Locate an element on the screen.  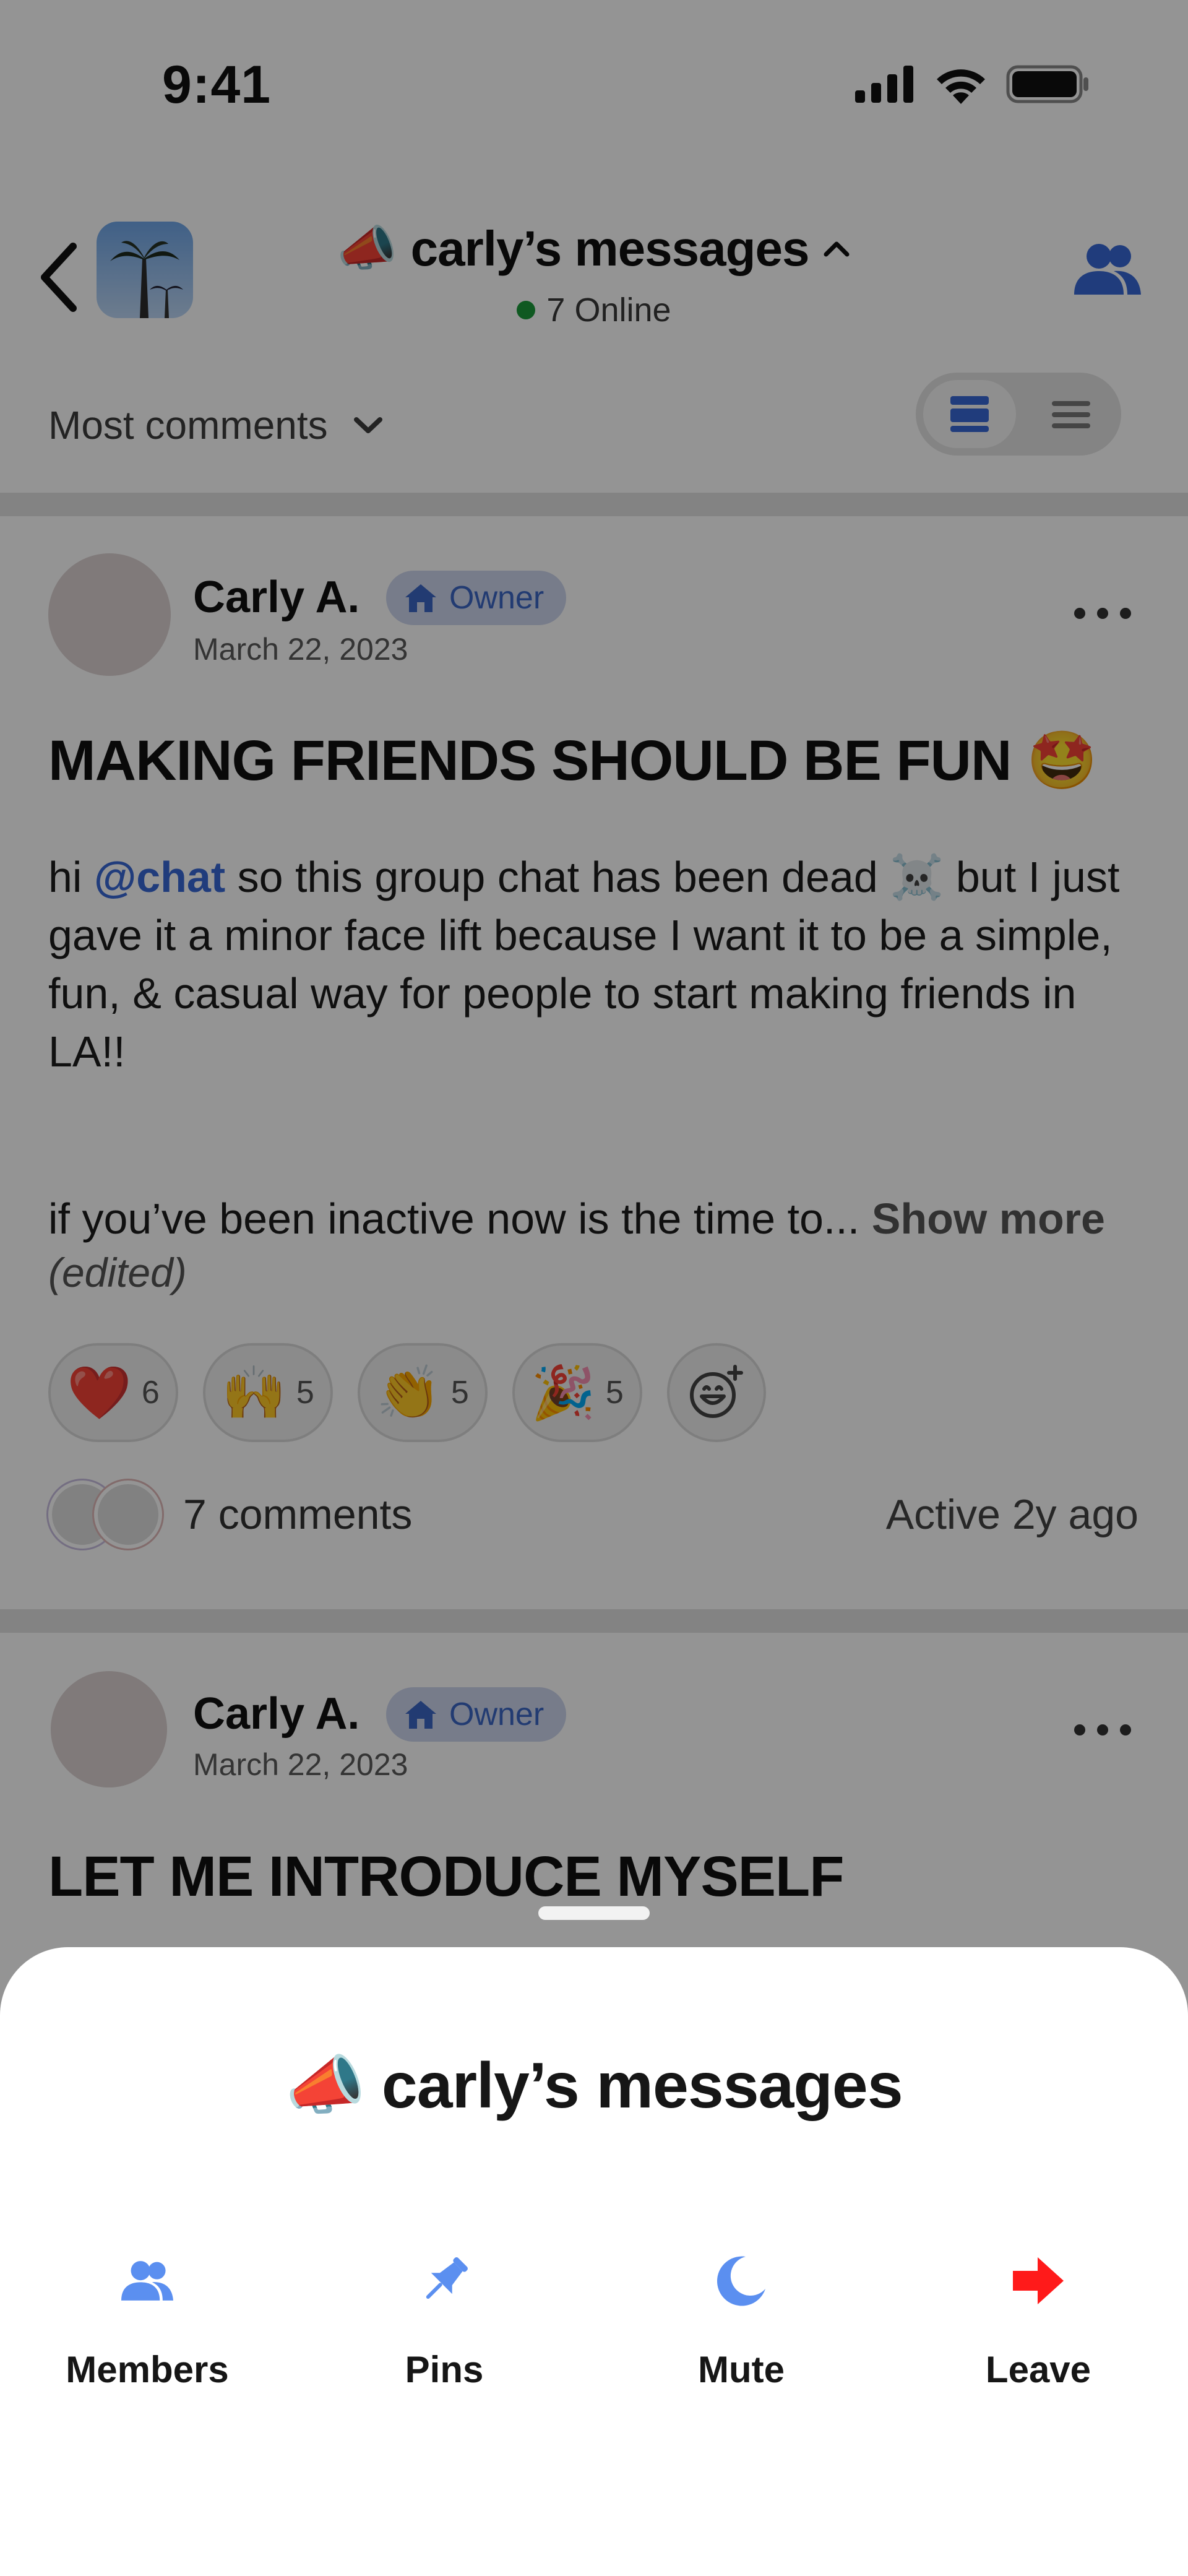
leave-label: Leave is located at coordinates (1038, 2369).